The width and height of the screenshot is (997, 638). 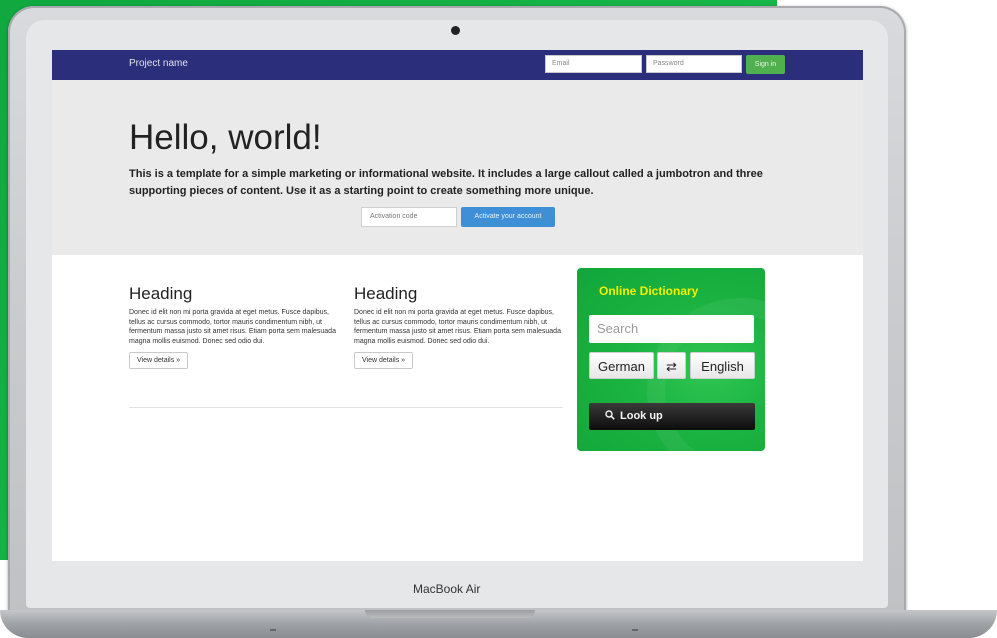 I want to click on activate-account-button: Activate your account, so click(x=508, y=217).